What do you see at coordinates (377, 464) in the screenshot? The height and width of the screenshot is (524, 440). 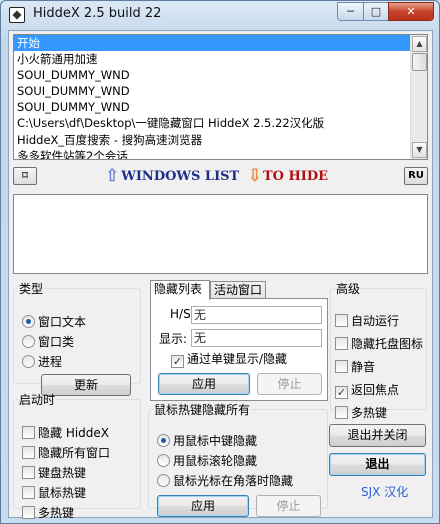 I see `exit-button: 退出` at bounding box center [377, 464].